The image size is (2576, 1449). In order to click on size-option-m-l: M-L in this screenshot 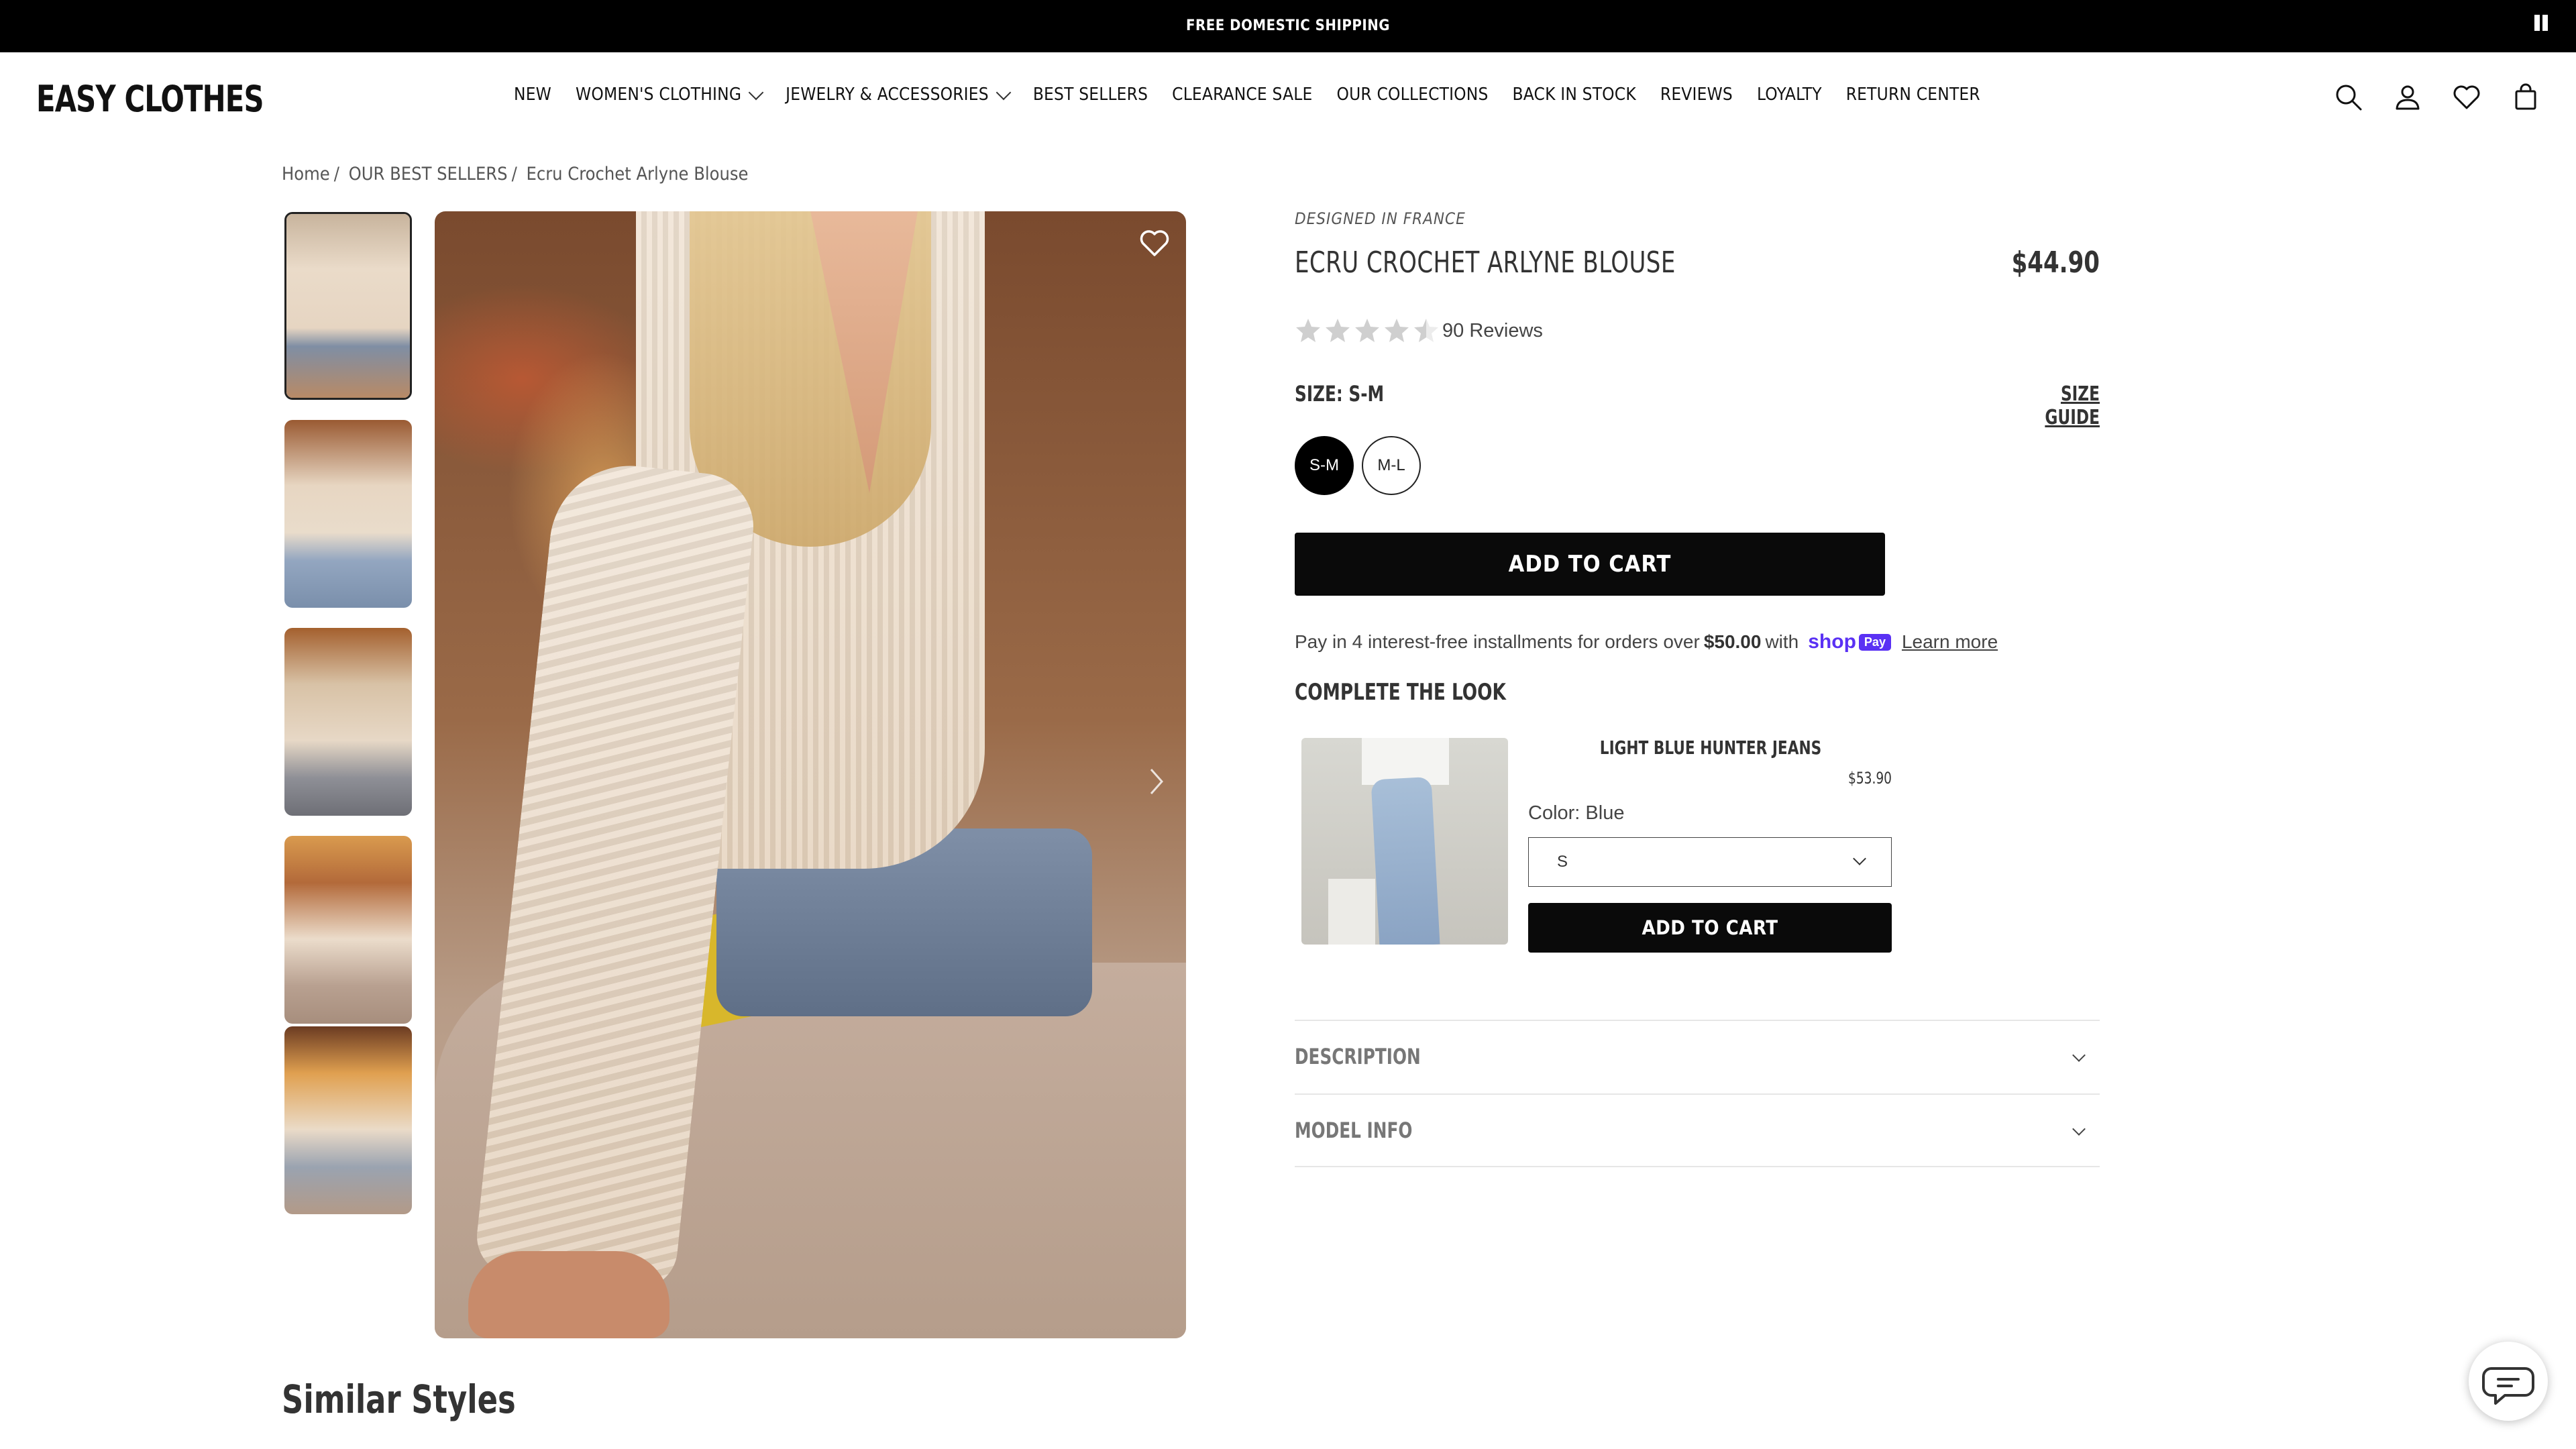, I will do `click(1391, 465)`.